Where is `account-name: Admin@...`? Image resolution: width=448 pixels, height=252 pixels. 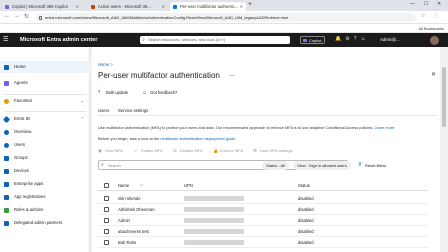 account-name: Admin@... is located at coordinates (390, 40).